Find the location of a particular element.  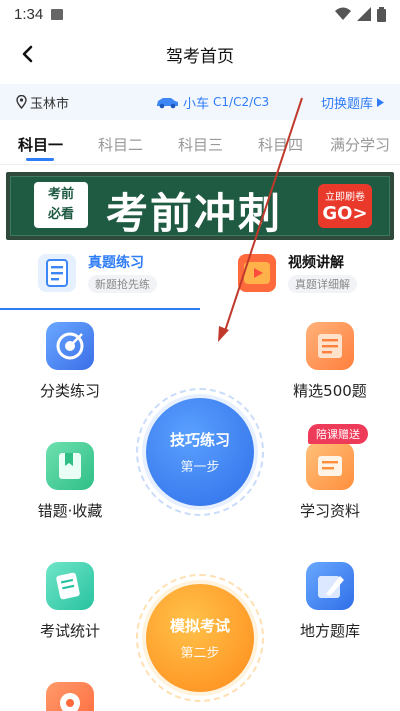

feature-mistakes-favorites: 错题·收藏 is located at coordinates (70, 481).